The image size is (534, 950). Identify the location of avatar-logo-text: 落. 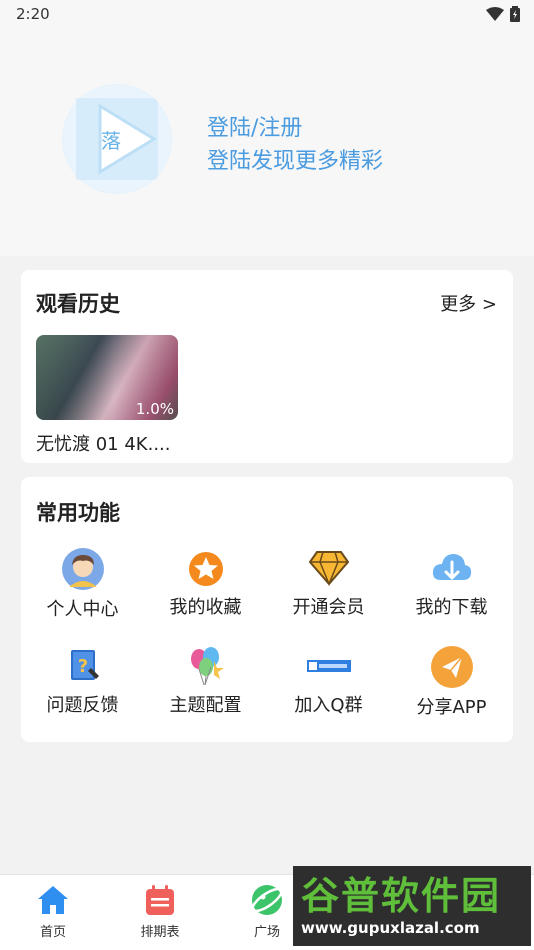
(111, 141).